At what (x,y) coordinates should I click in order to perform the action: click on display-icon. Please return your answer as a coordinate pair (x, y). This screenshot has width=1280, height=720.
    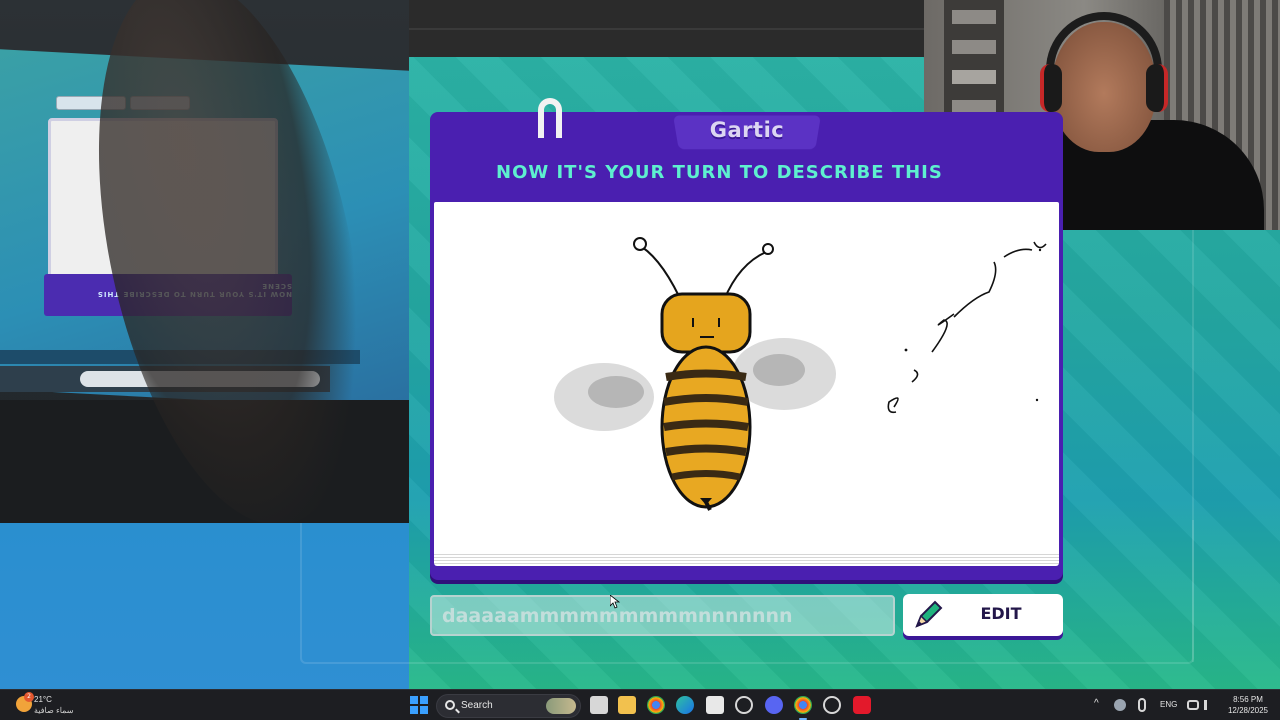
    Looking at the image, I should click on (1193, 705).